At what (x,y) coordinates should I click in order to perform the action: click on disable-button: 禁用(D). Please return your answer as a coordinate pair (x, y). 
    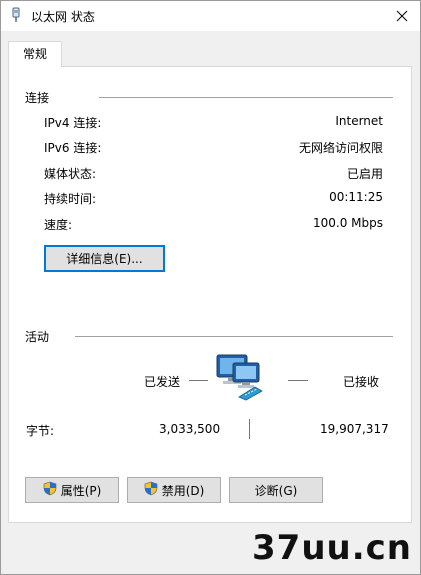
    Looking at the image, I should click on (174, 490).